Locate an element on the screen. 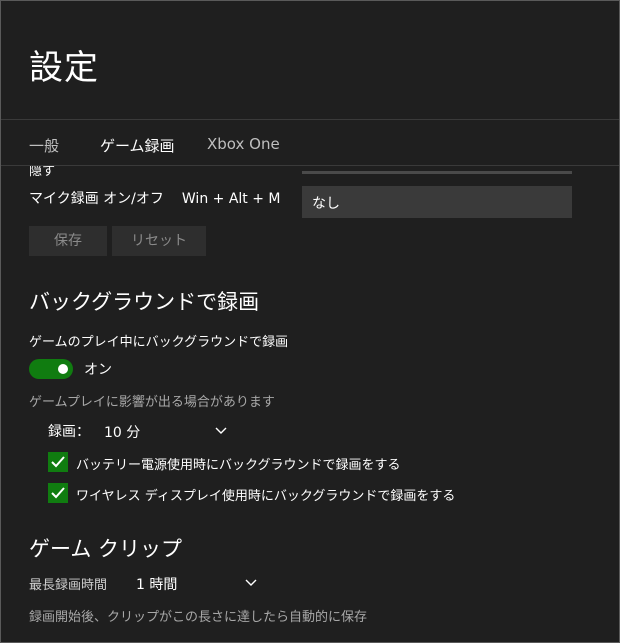 This screenshot has height=643, width=620. game-clip-heading: ゲーム クリップ is located at coordinates (106, 549).